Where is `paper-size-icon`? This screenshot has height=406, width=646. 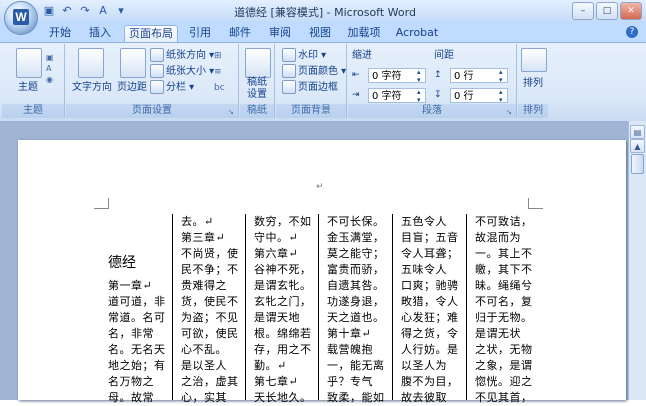 paper-size-icon is located at coordinates (157, 71).